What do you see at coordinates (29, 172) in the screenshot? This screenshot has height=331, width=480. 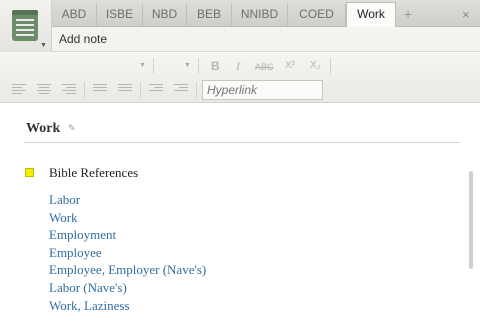 I see `highlight-bullet-icon` at bounding box center [29, 172].